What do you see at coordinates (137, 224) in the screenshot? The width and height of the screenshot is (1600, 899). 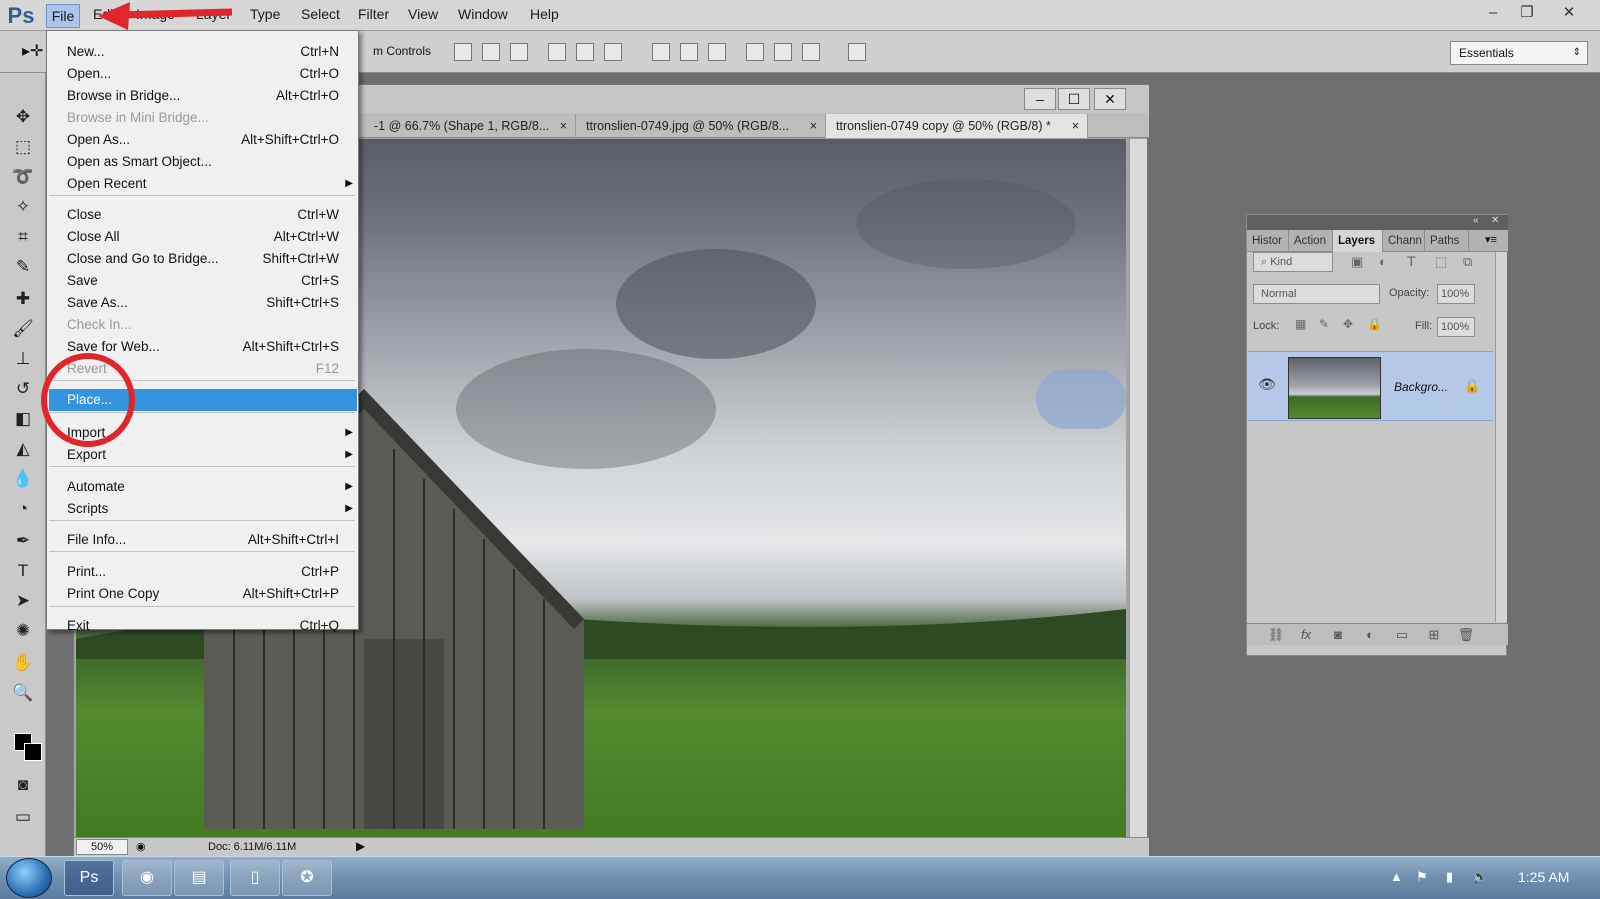 I see `tutorial-annotations` at bounding box center [137, 224].